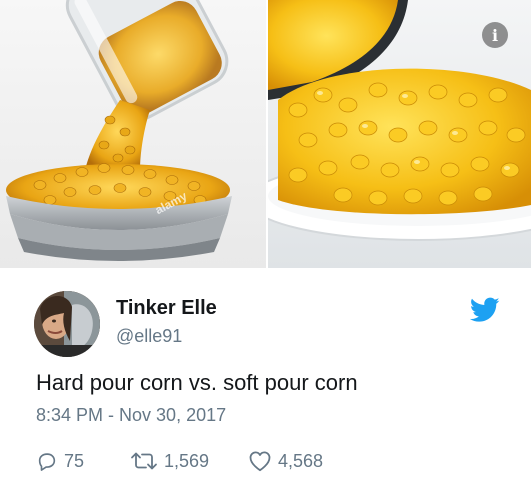 Image resolution: width=531 pixels, height=500 pixels. I want to click on retweet-button: 1,569, so click(169, 461).